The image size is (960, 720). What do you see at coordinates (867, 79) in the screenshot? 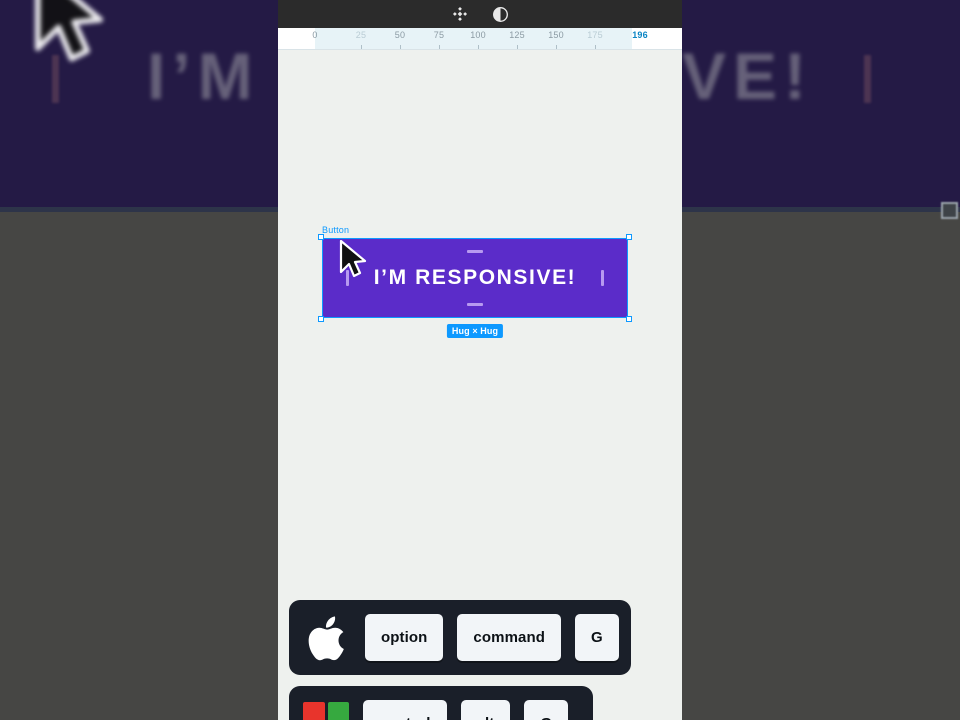
I see `background-padding-indicator-right` at bounding box center [867, 79].